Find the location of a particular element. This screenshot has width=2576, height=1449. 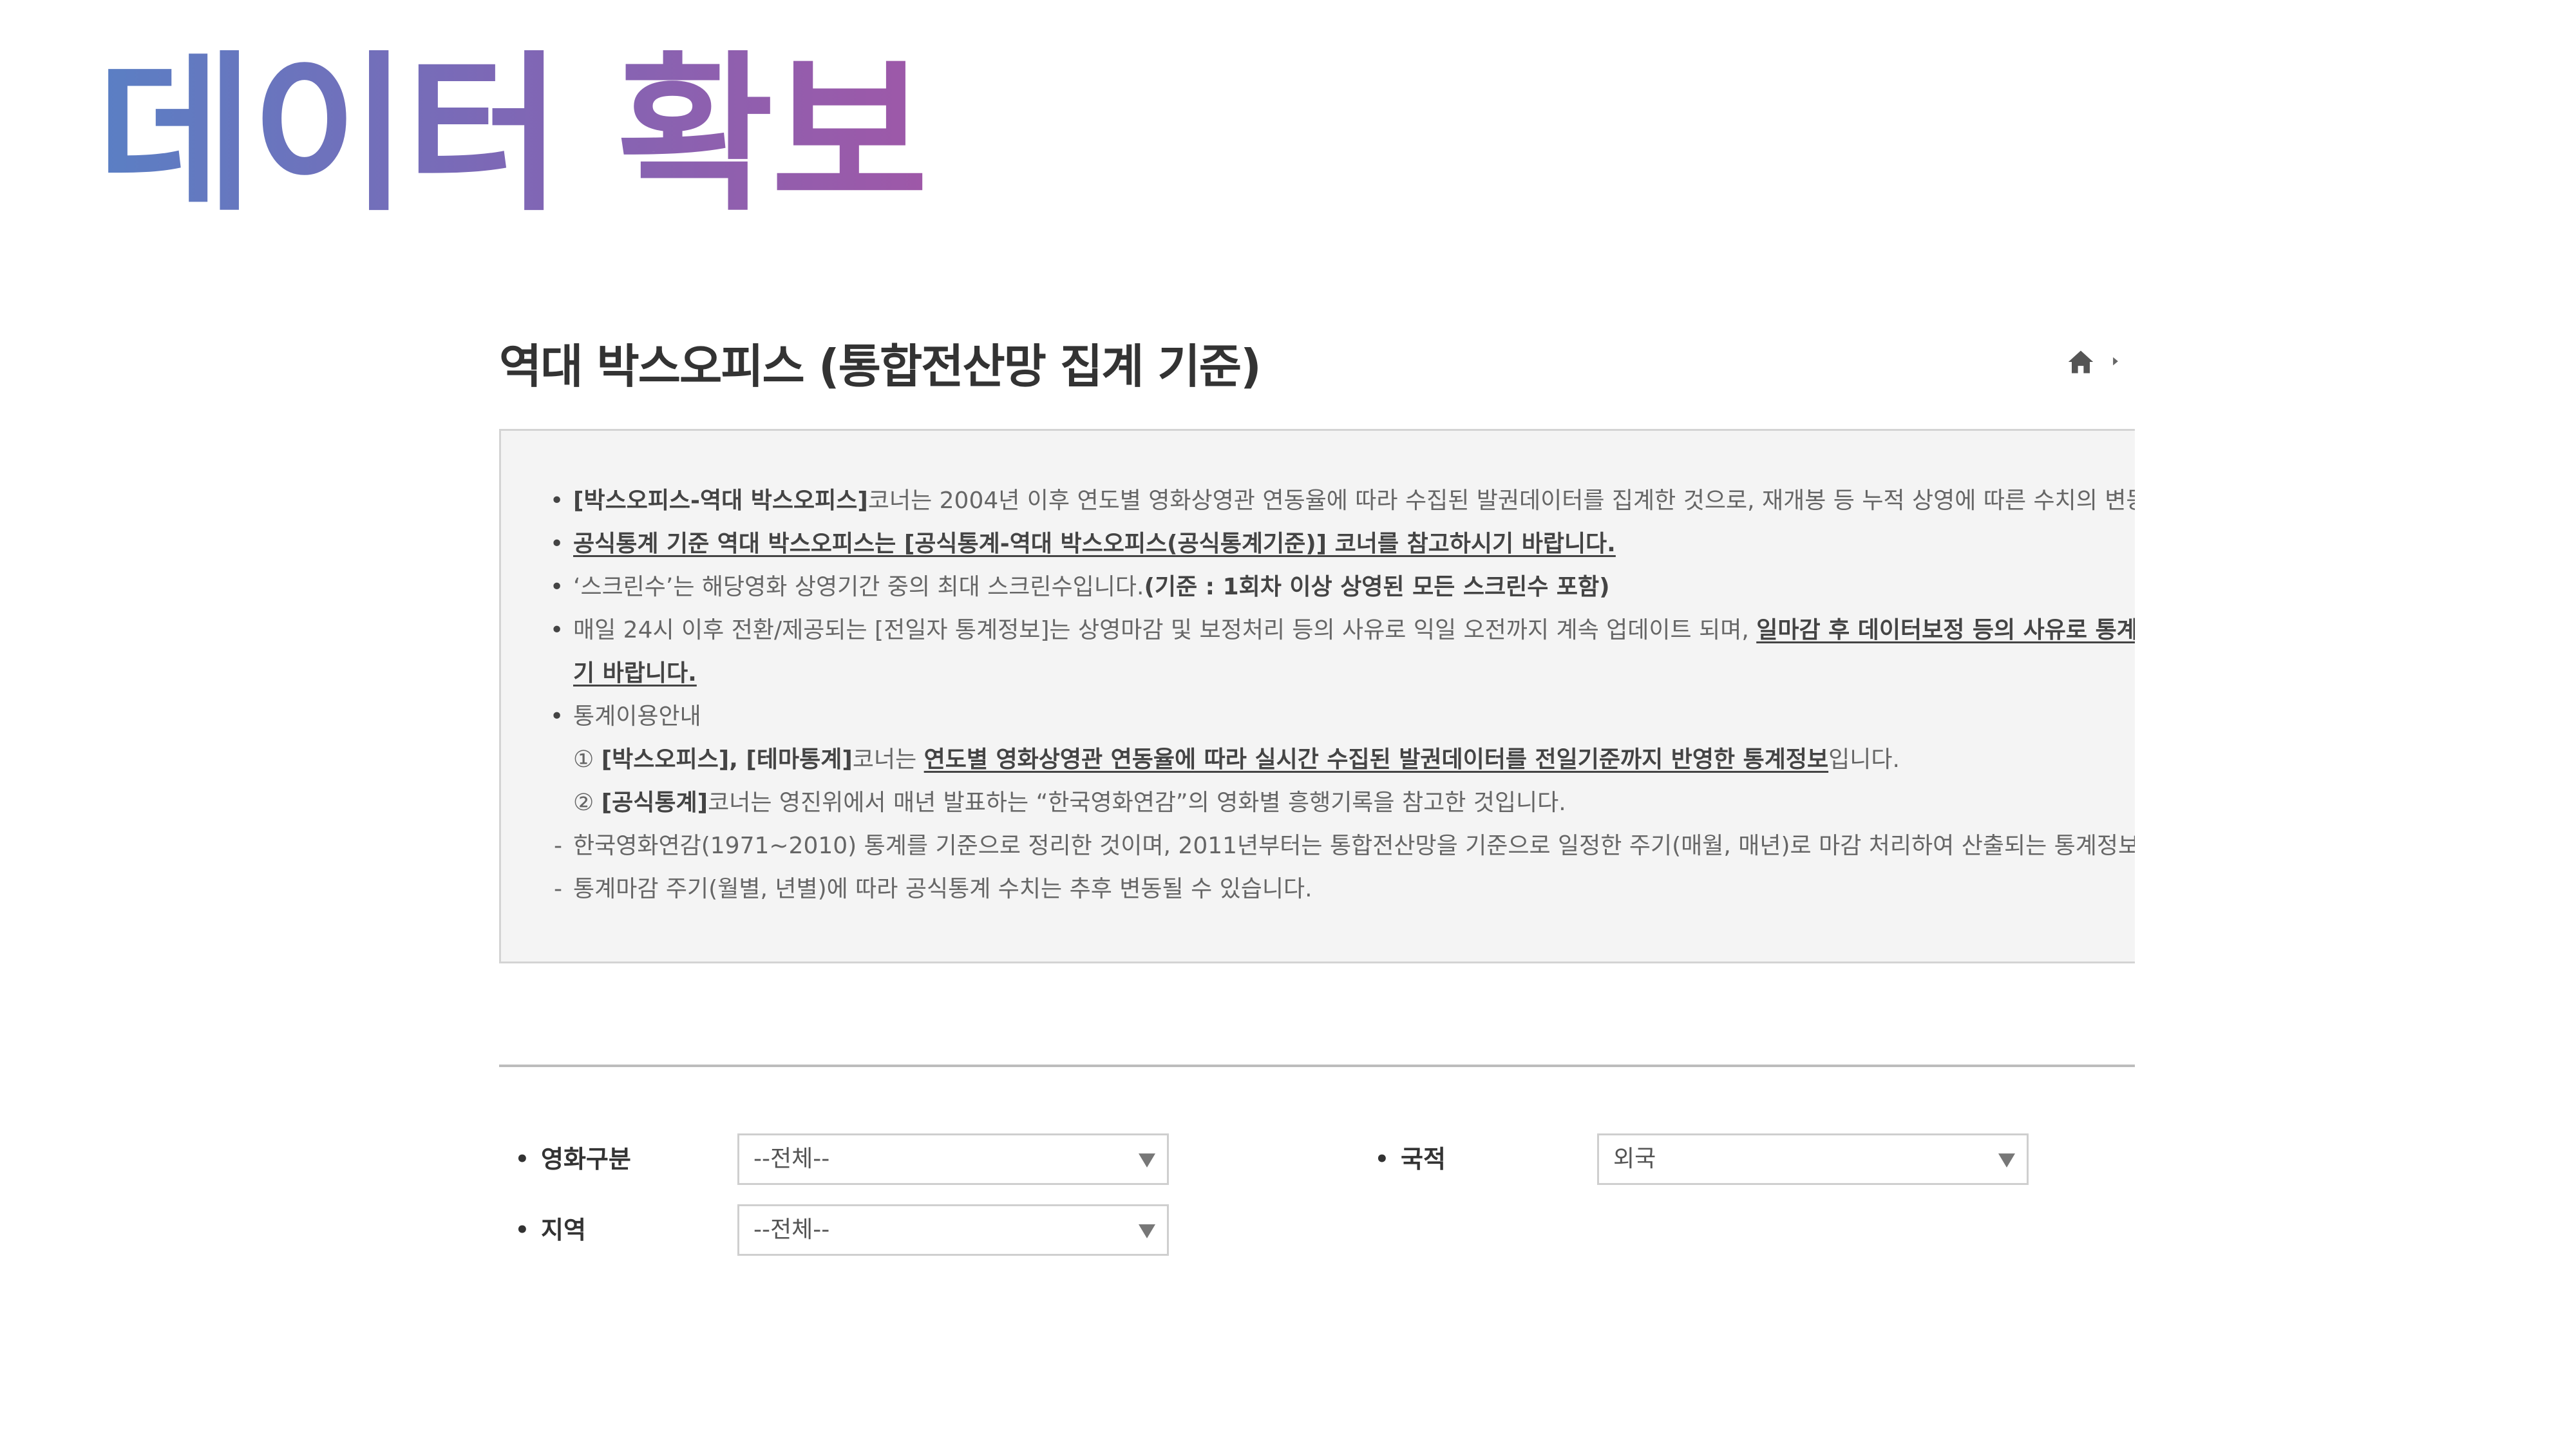

movie-type-select: --전체-- is located at coordinates (953, 1159).